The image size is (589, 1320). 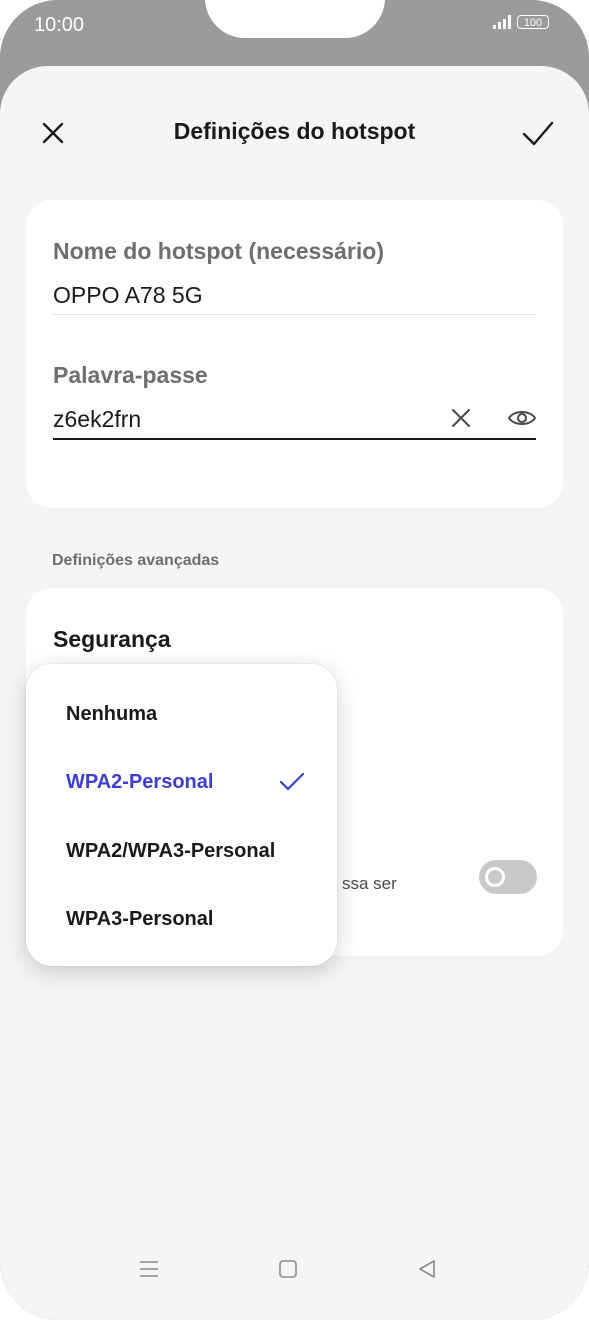 What do you see at coordinates (130, 375) in the screenshot?
I see `password-label: Palavra-passe` at bounding box center [130, 375].